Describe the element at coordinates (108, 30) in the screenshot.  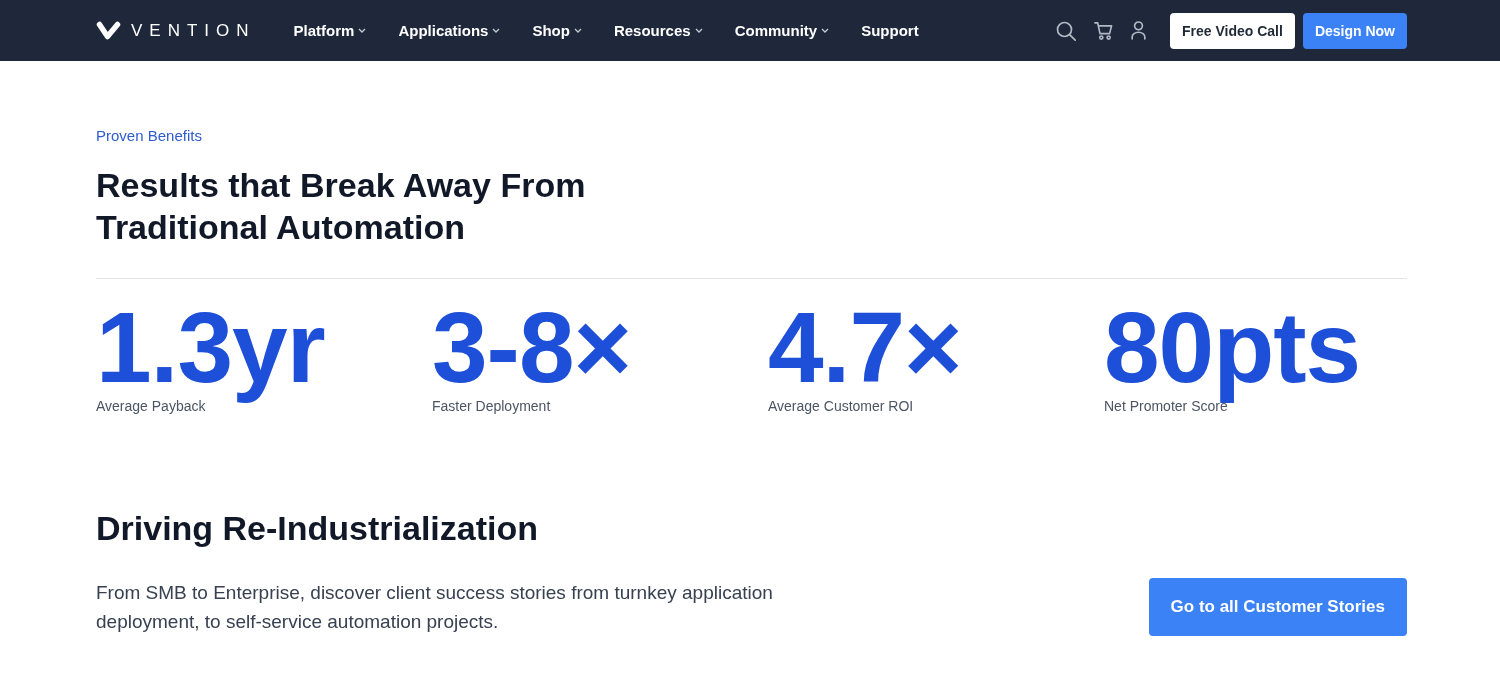
I see `logo-icon` at that location.